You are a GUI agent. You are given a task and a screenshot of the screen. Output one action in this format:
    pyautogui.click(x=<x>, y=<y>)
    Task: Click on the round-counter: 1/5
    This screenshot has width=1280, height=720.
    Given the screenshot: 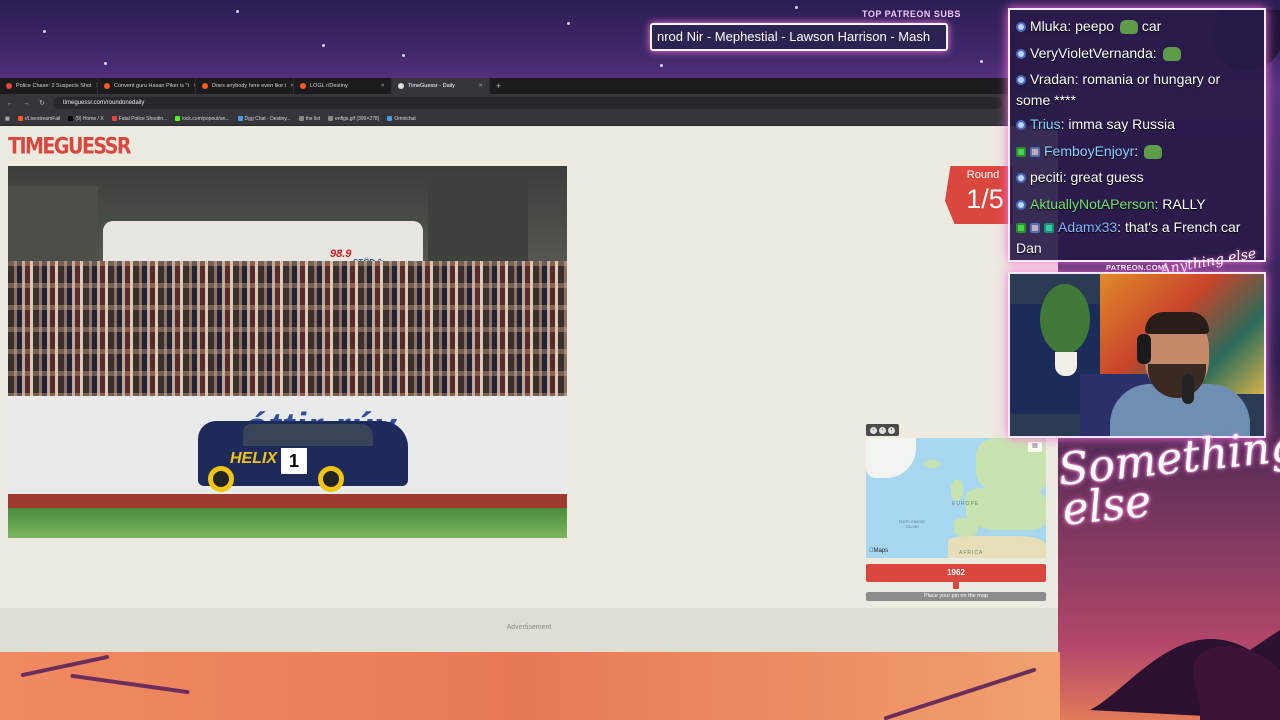 What is the action you would take?
    pyautogui.click(x=985, y=199)
    